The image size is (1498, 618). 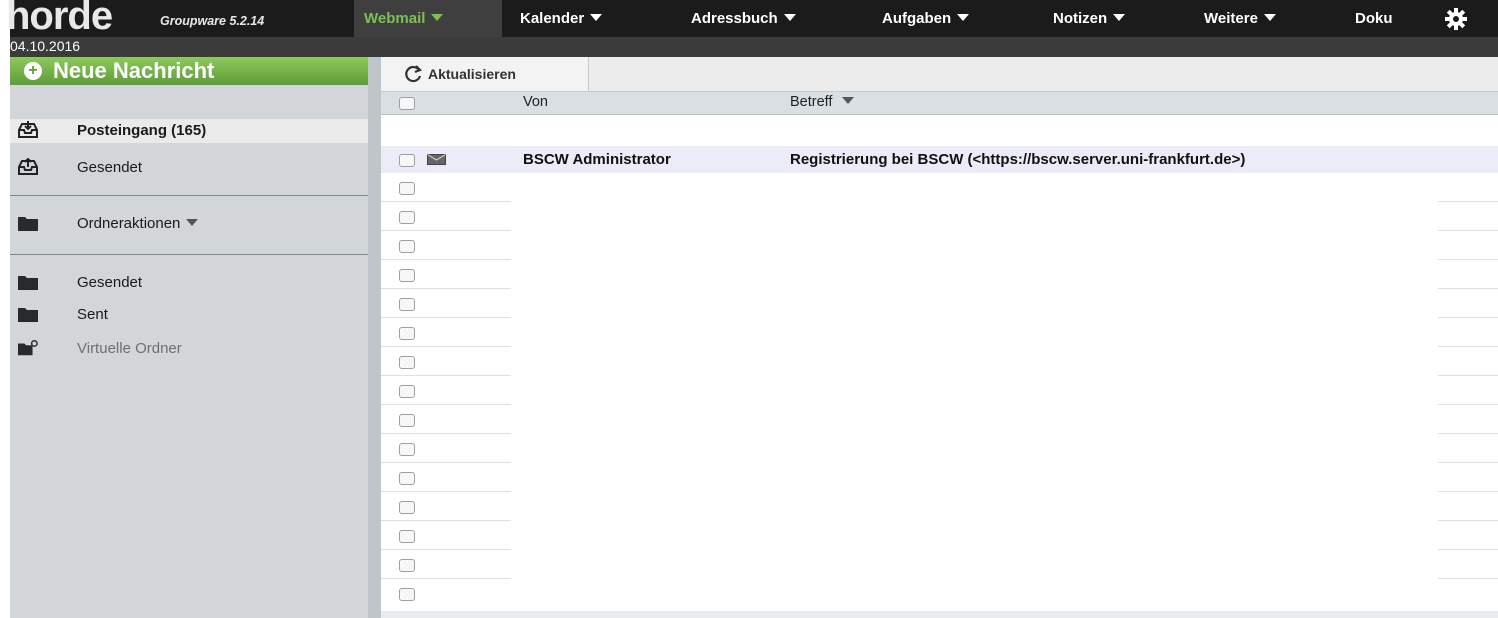 I want to click on refresh-icon, so click(x=413, y=74).